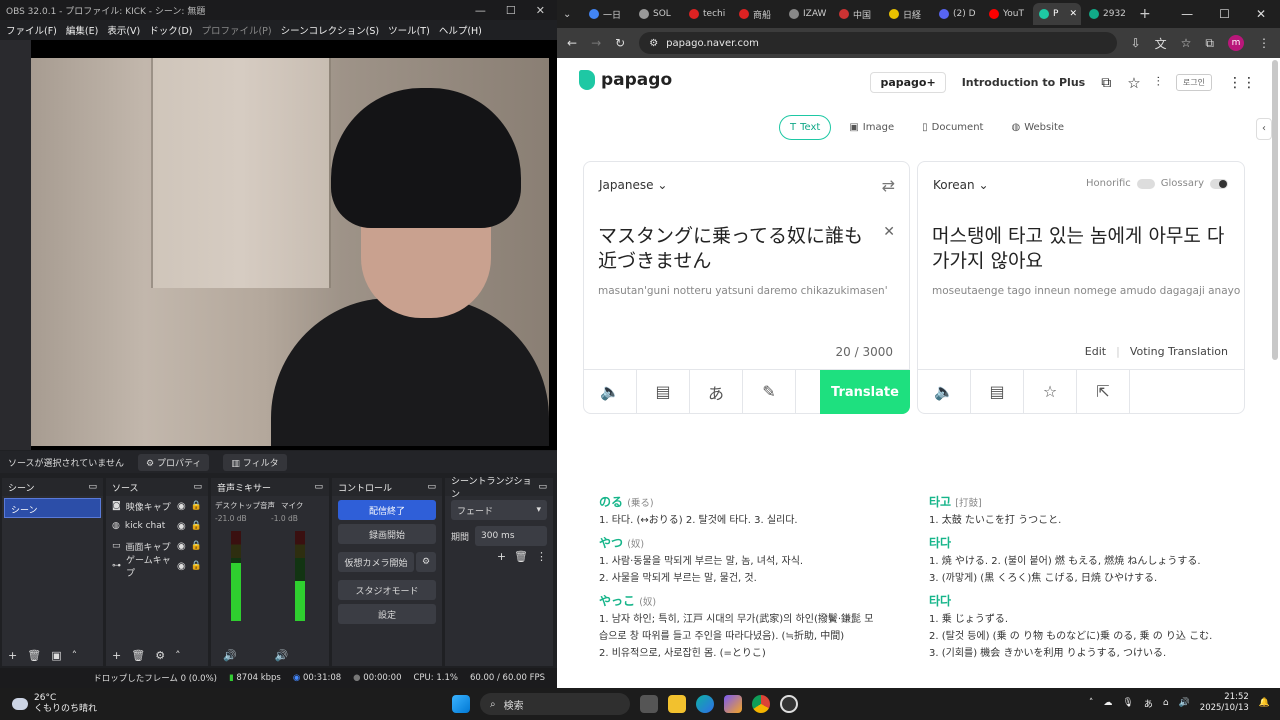  I want to click on tab-text: T Text, so click(805, 127).